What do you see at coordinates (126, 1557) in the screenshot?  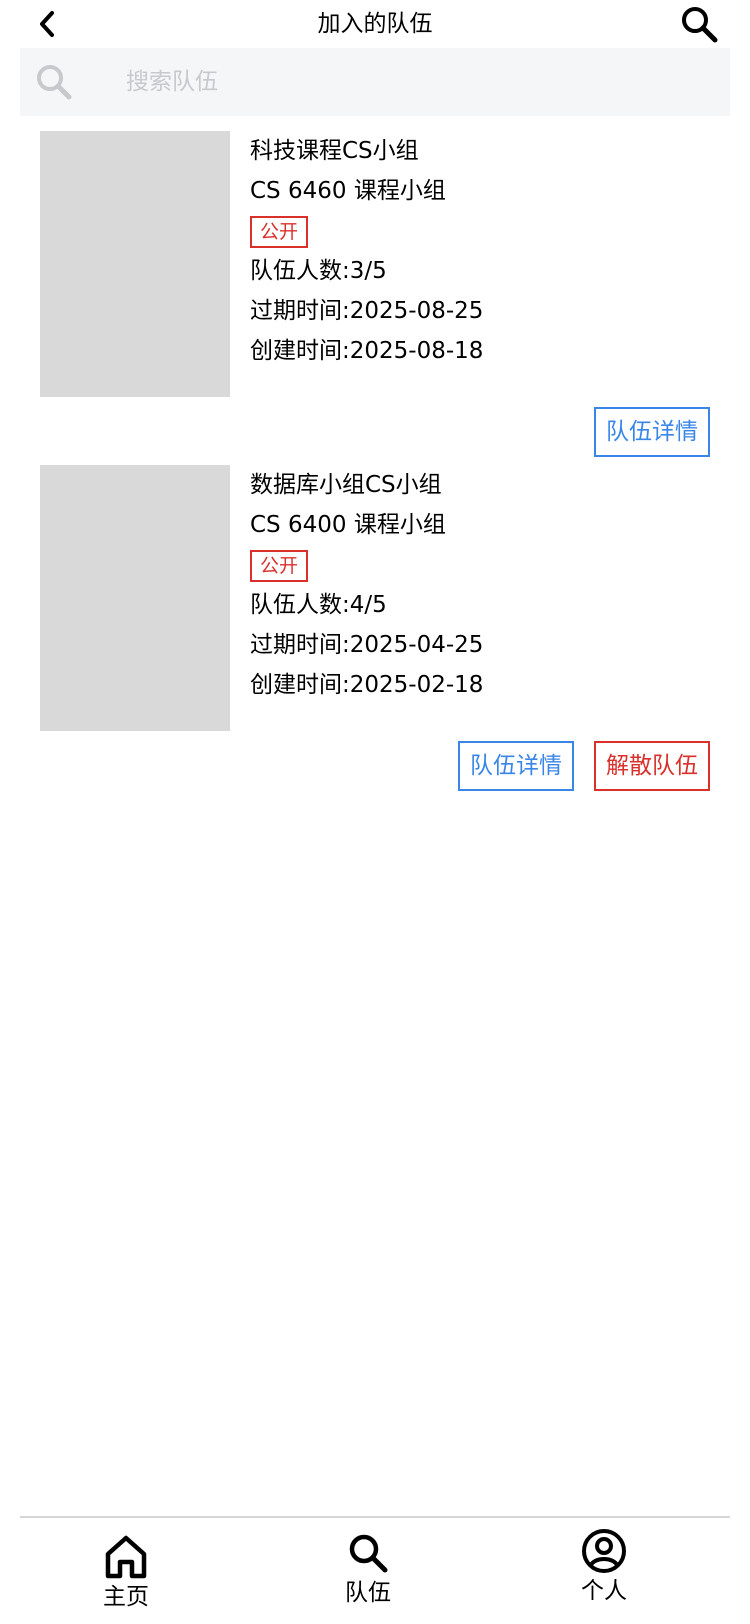 I see `home-icon` at bounding box center [126, 1557].